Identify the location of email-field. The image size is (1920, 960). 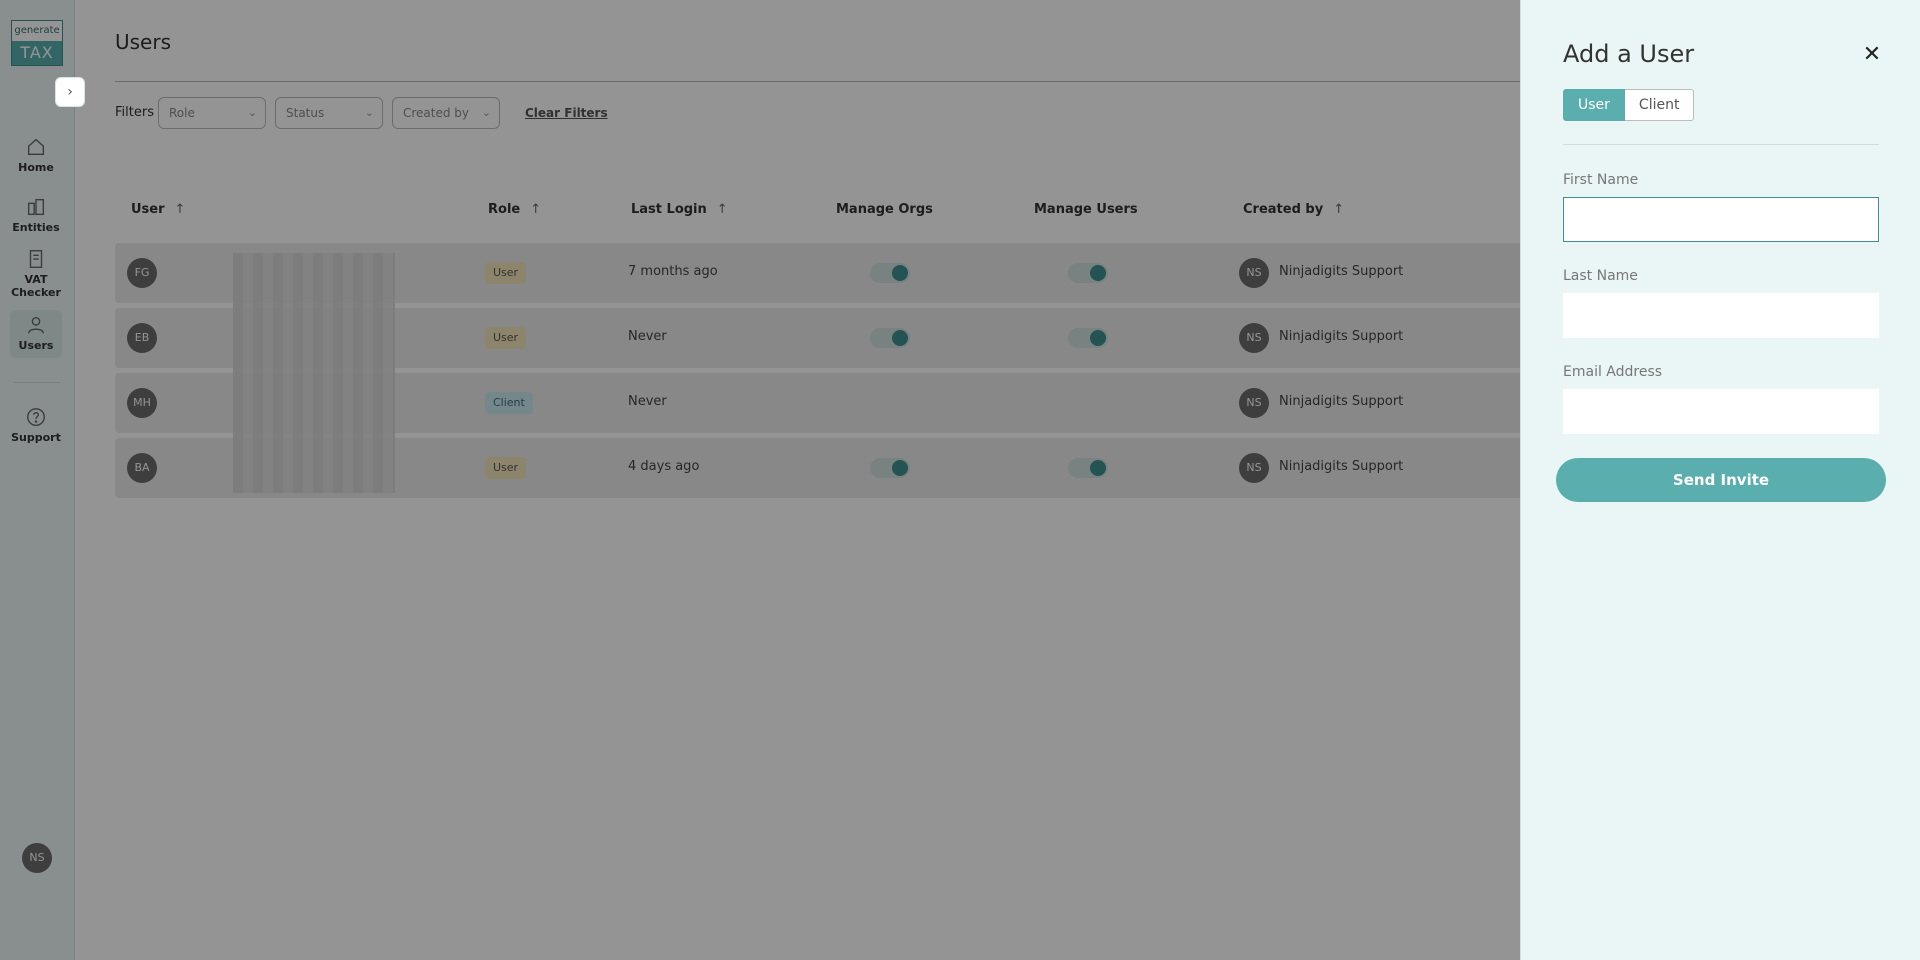
(1721, 411).